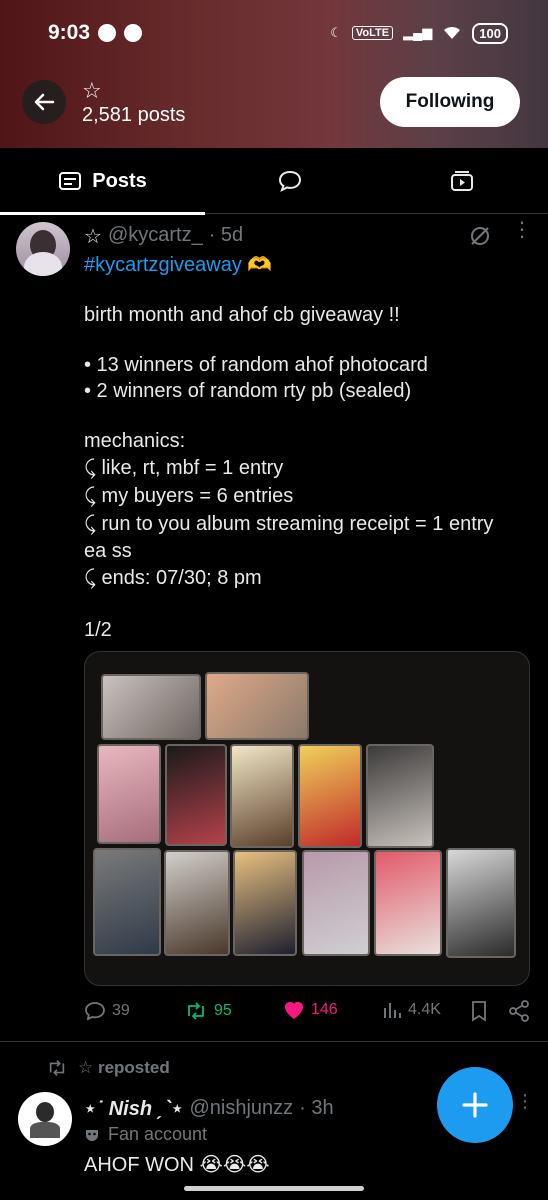 This screenshot has width=548, height=1200. I want to click on grok-icon, so click(480, 238).